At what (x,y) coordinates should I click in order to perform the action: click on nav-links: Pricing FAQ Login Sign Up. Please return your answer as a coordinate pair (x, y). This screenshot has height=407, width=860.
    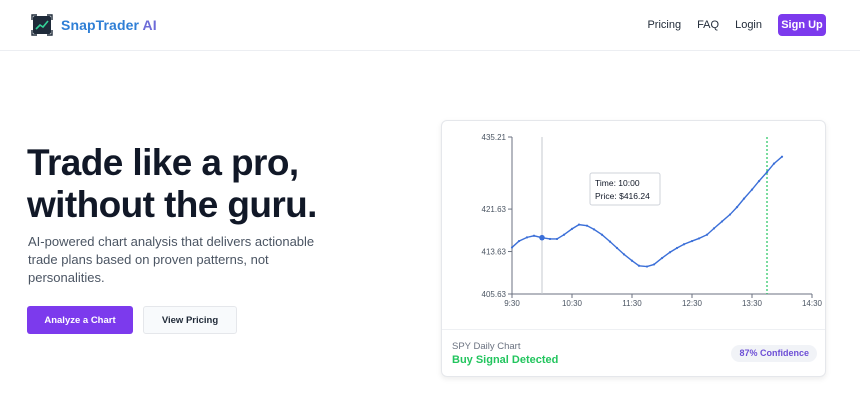
    Looking at the image, I should click on (736, 25).